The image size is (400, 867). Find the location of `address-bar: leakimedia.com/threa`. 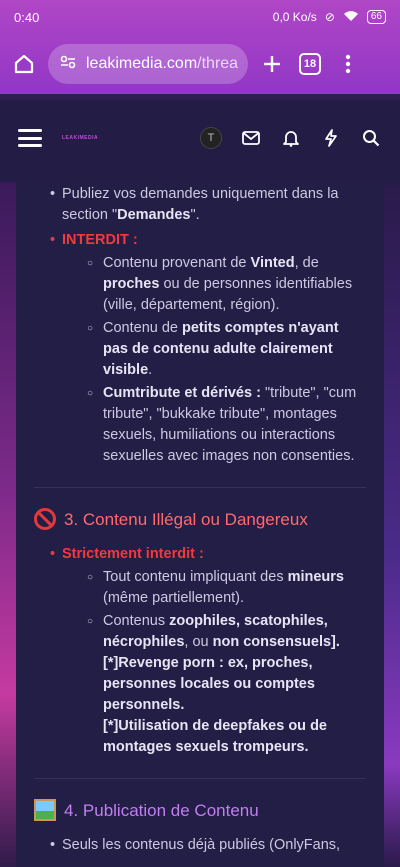

address-bar: leakimedia.com/threa is located at coordinates (148, 64).